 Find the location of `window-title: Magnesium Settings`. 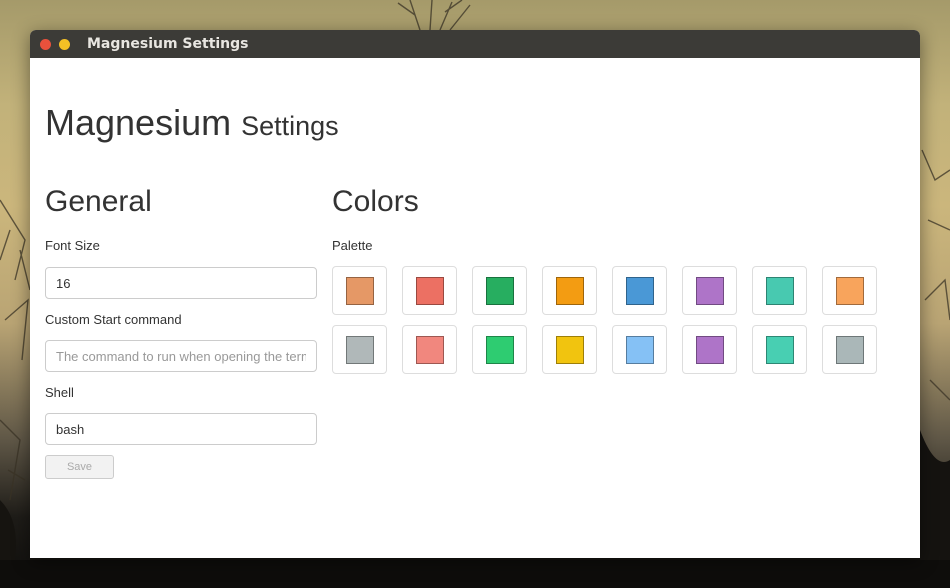

window-title: Magnesium Settings is located at coordinates (168, 44).